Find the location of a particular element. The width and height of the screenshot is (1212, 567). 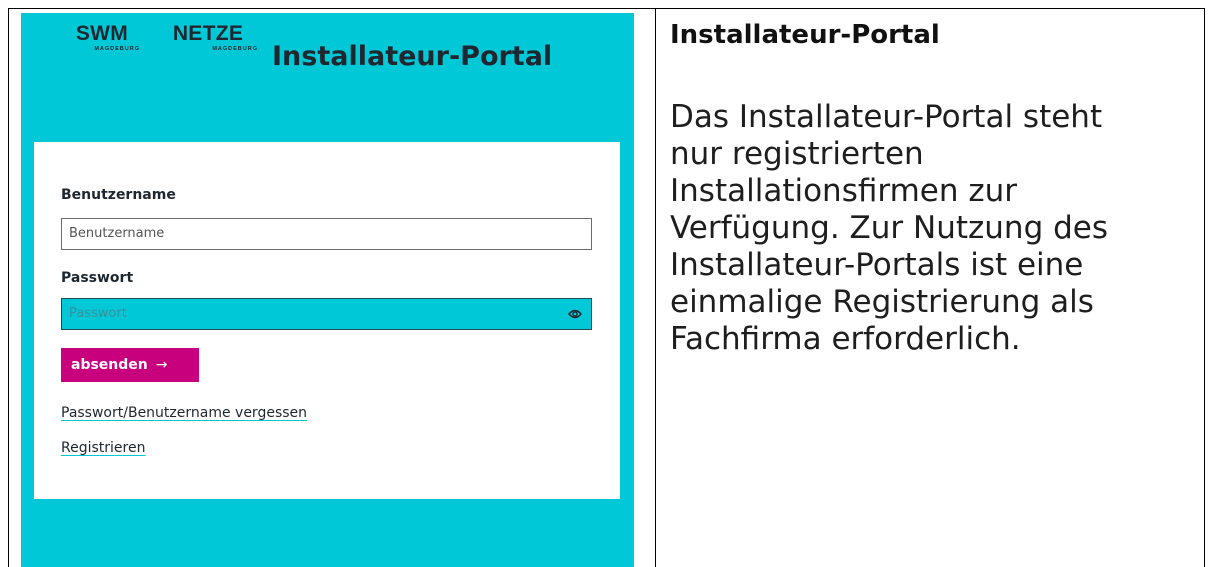

eye-icon is located at coordinates (575, 314).